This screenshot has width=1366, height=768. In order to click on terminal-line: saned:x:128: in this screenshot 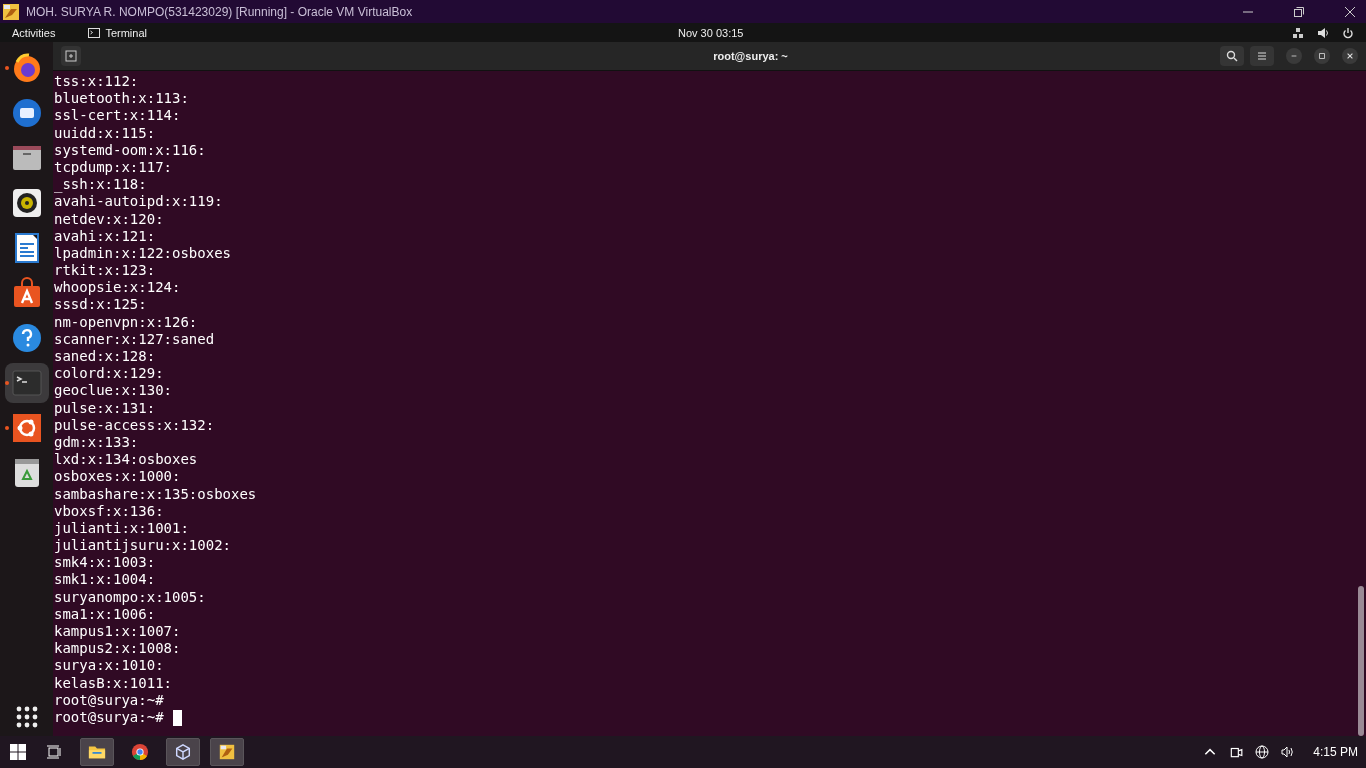, I will do `click(105, 357)`.